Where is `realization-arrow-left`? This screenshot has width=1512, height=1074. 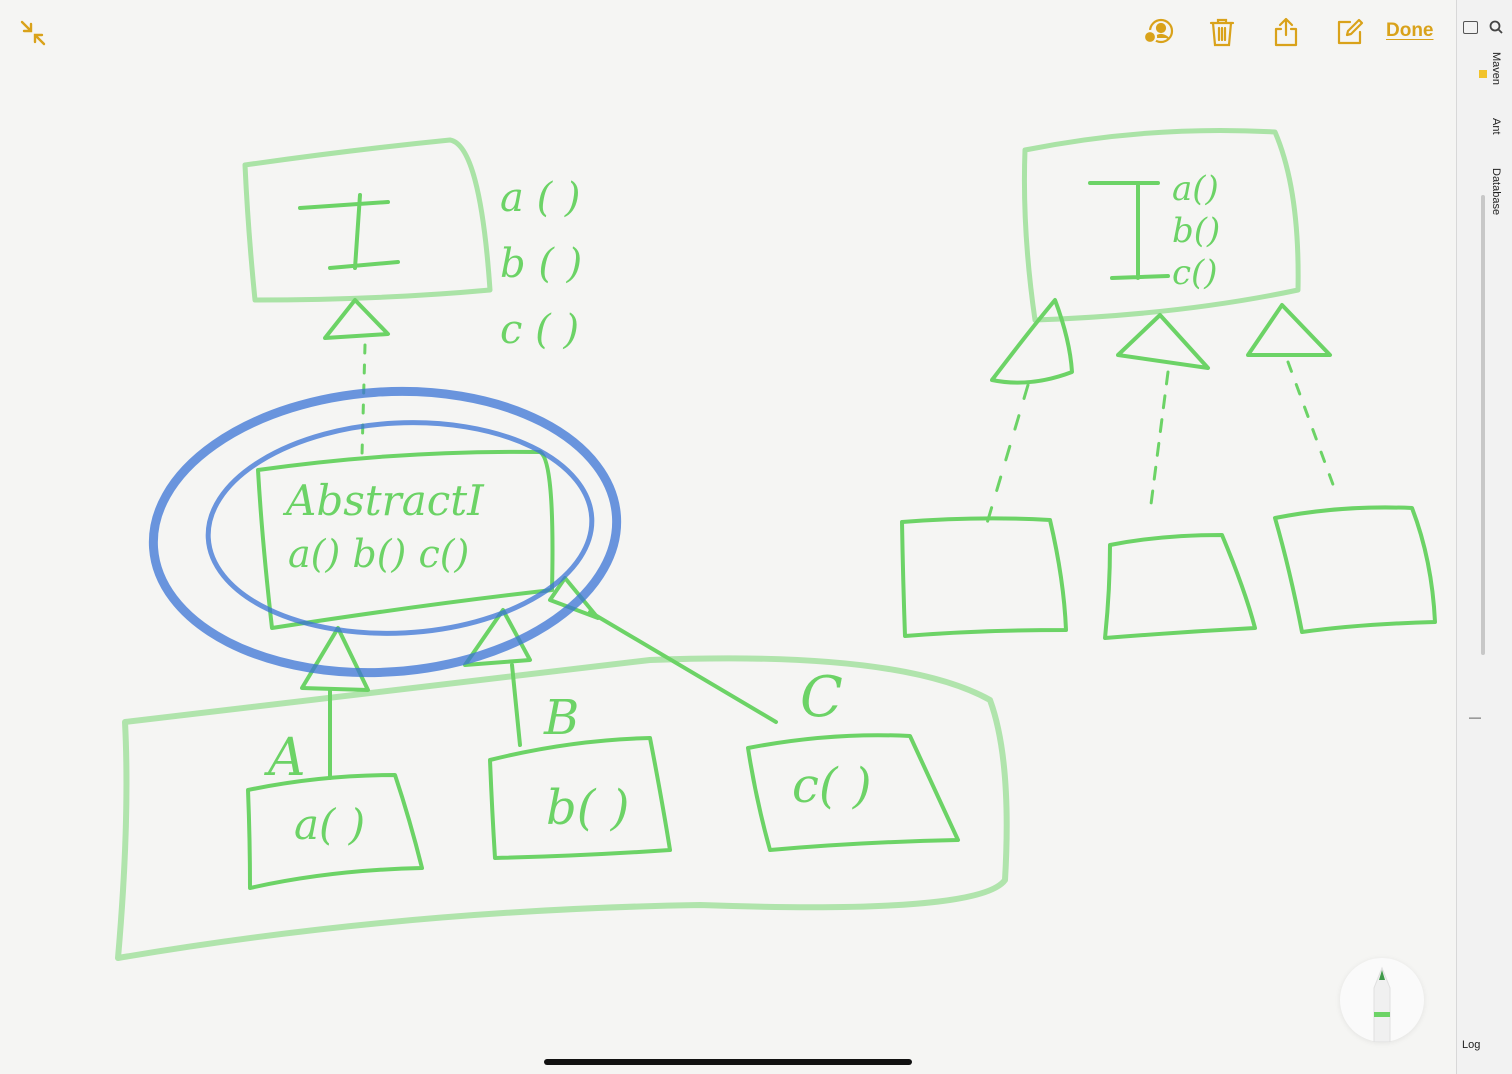
realization-arrow-left is located at coordinates (356, 319).